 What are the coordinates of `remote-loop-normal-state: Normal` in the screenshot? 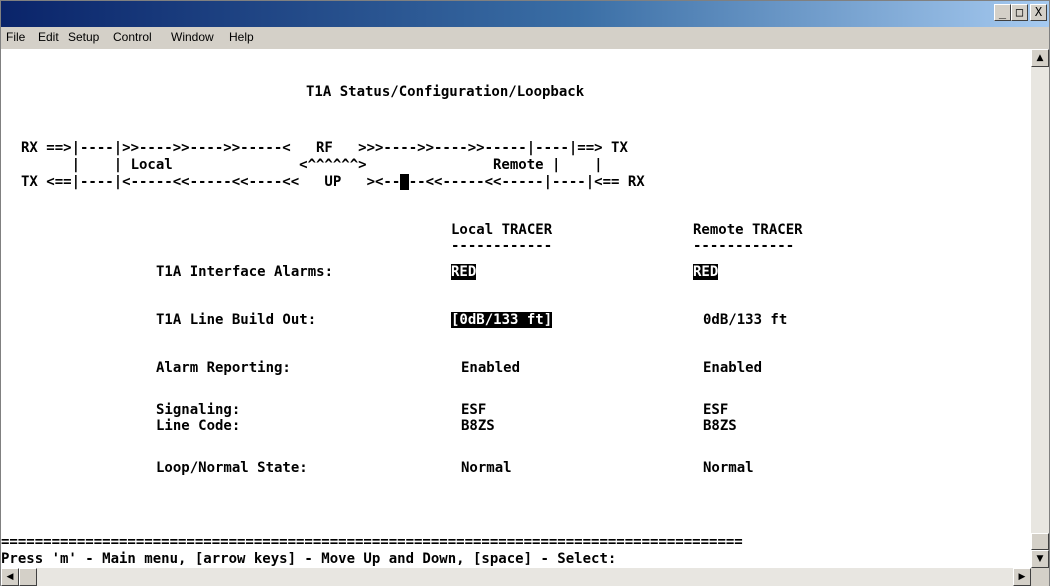 It's located at (728, 468).